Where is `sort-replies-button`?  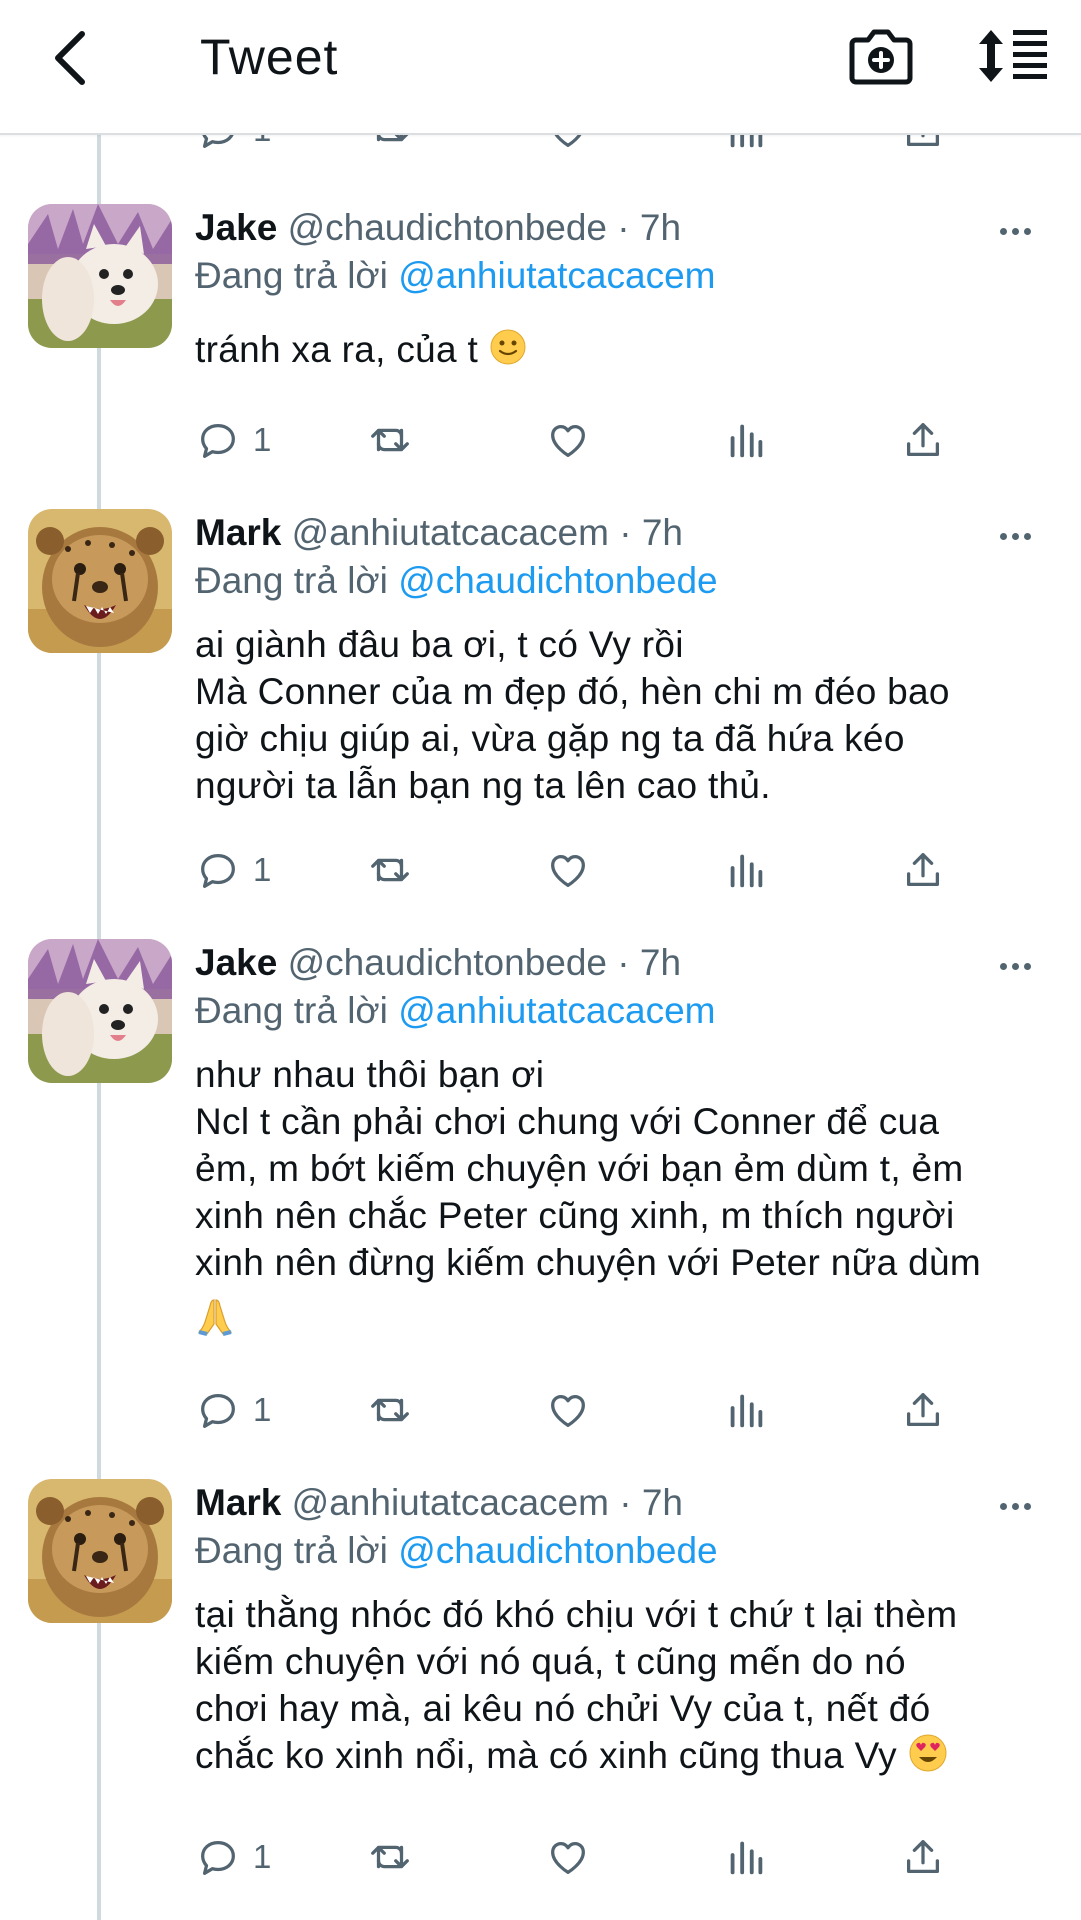 sort-replies-button is located at coordinates (1013, 56).